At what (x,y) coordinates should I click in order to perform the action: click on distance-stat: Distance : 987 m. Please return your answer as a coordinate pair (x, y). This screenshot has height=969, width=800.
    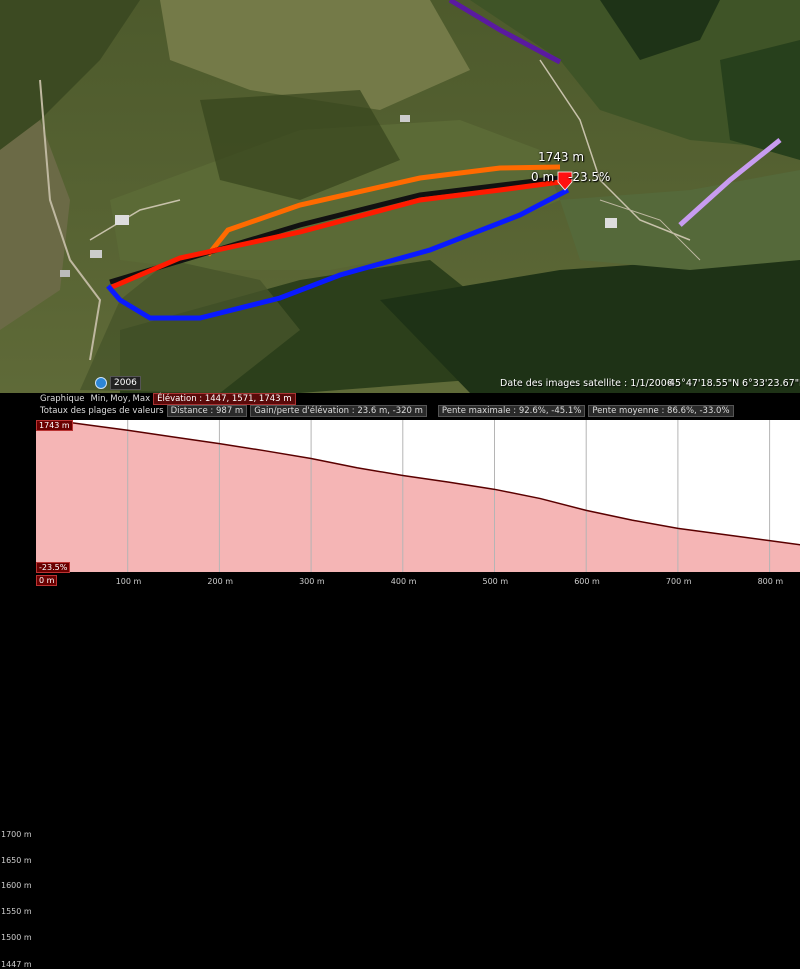
    Looking at the image, I should click on (207, 411).